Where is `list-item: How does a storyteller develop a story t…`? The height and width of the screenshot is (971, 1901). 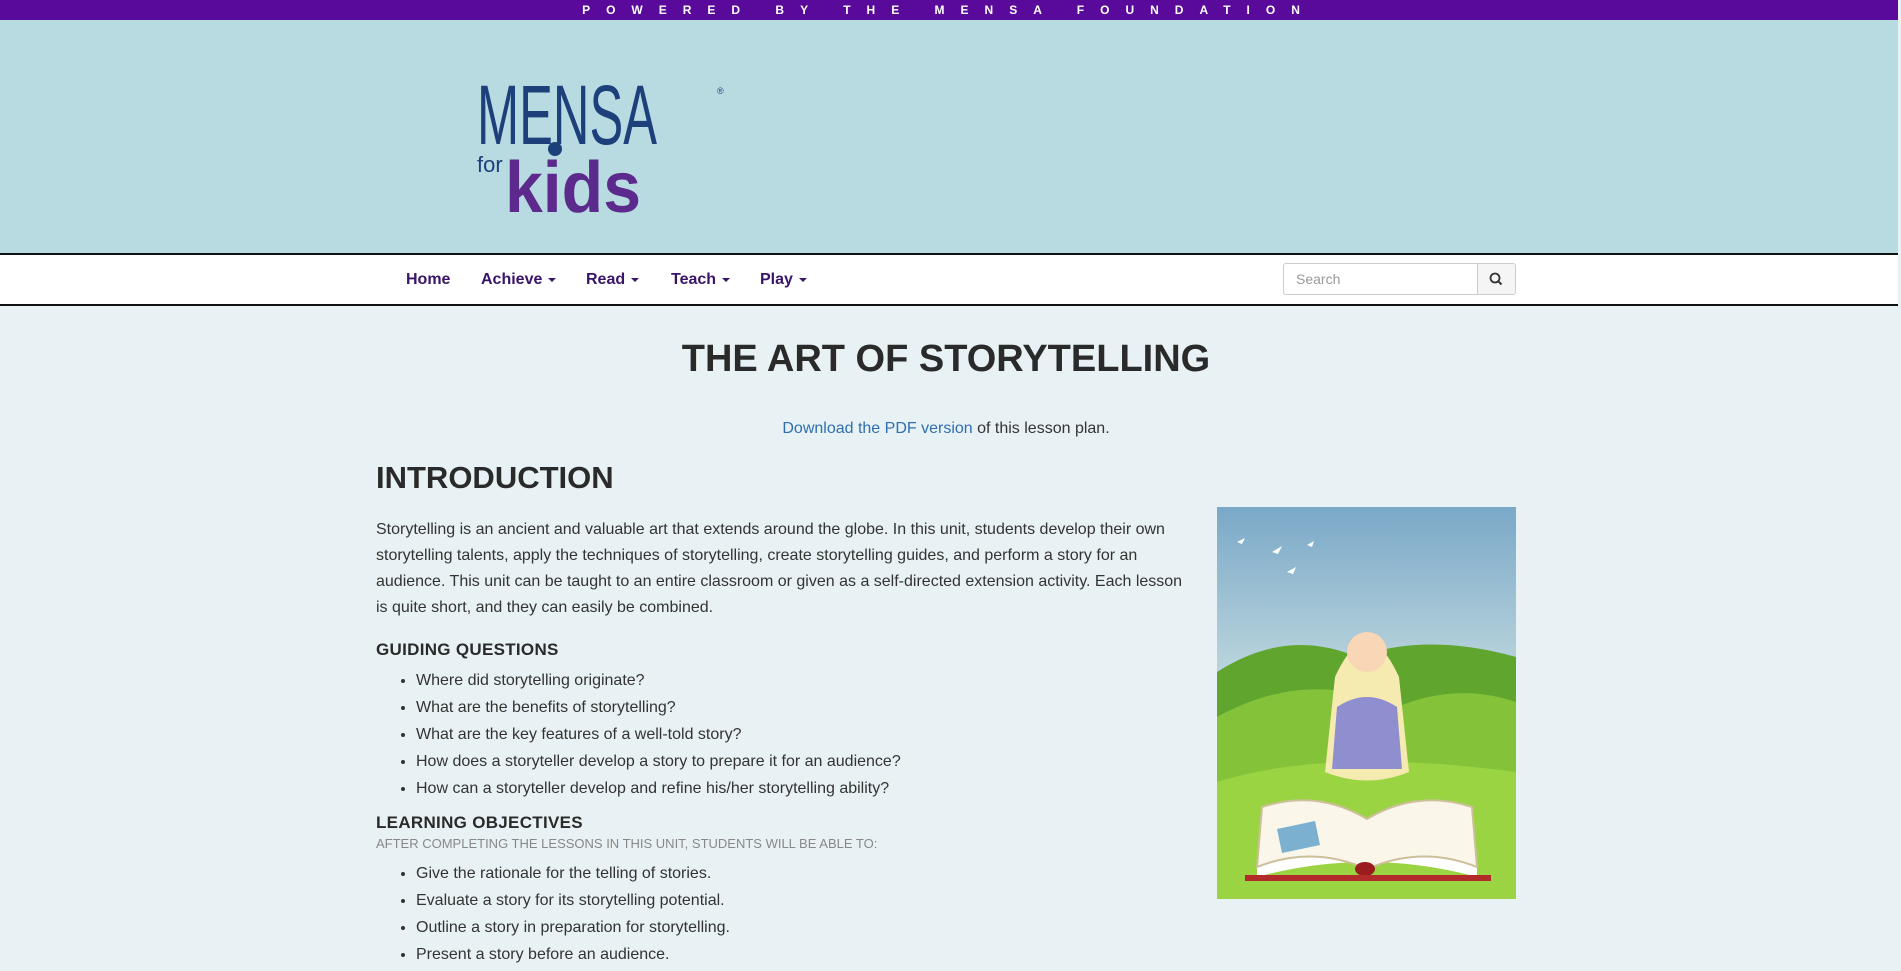
list-item: How does a storyteller develop a story t… is located at coordinates (658, 761).